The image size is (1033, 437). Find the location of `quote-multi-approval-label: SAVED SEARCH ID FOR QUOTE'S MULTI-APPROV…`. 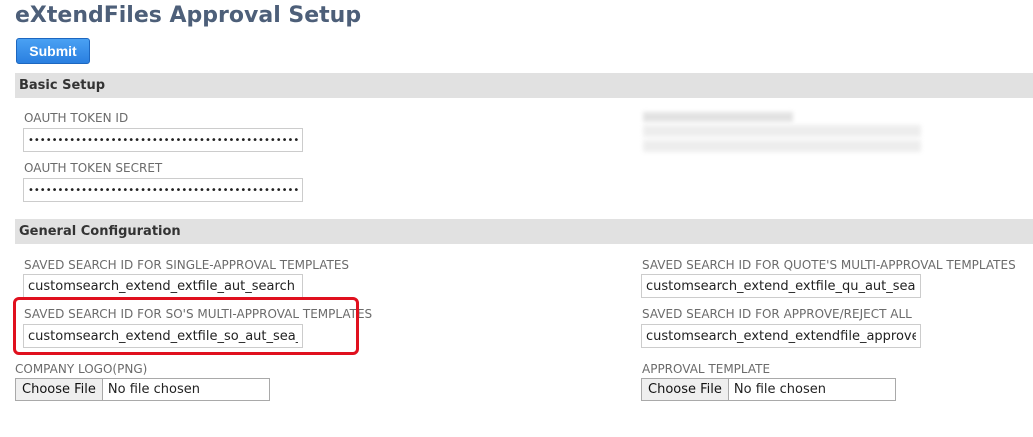

quote-multi-approval-label: SAVED SEARCH ID FOR QUOTE'S MULTI-APPROV… is located at coordinates (829, 265).